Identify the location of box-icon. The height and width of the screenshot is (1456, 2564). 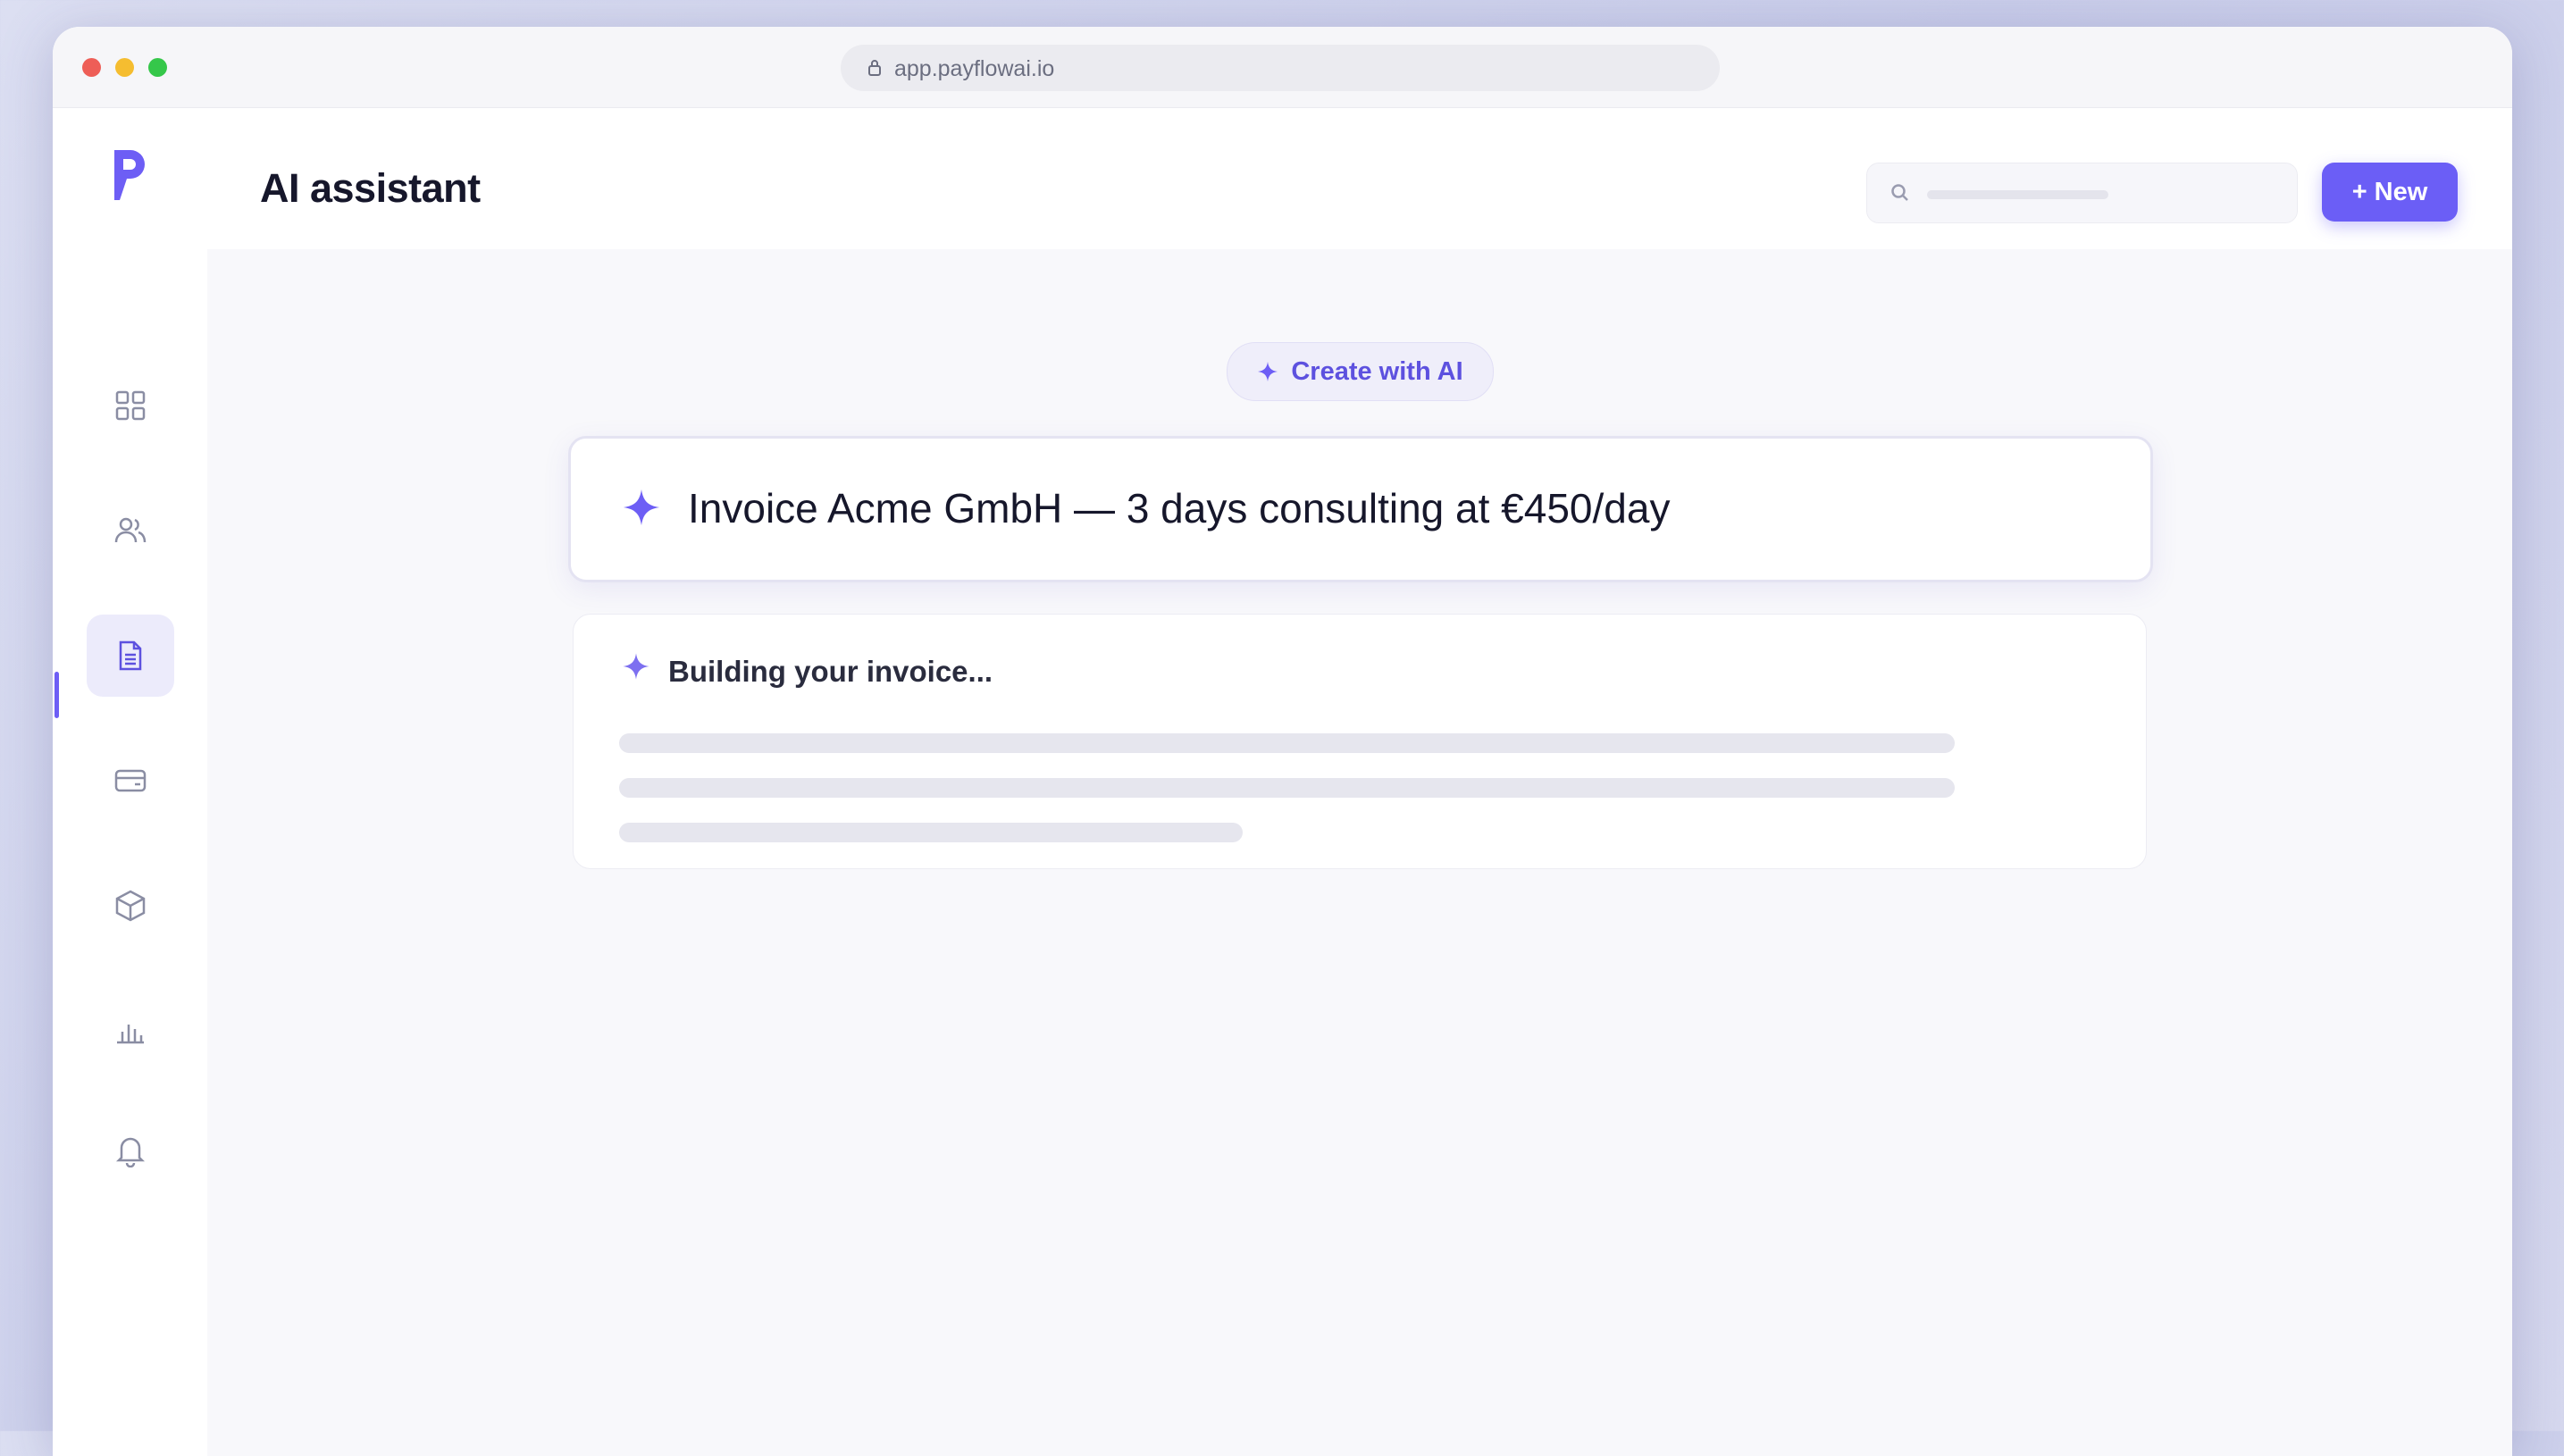
(130, 906).